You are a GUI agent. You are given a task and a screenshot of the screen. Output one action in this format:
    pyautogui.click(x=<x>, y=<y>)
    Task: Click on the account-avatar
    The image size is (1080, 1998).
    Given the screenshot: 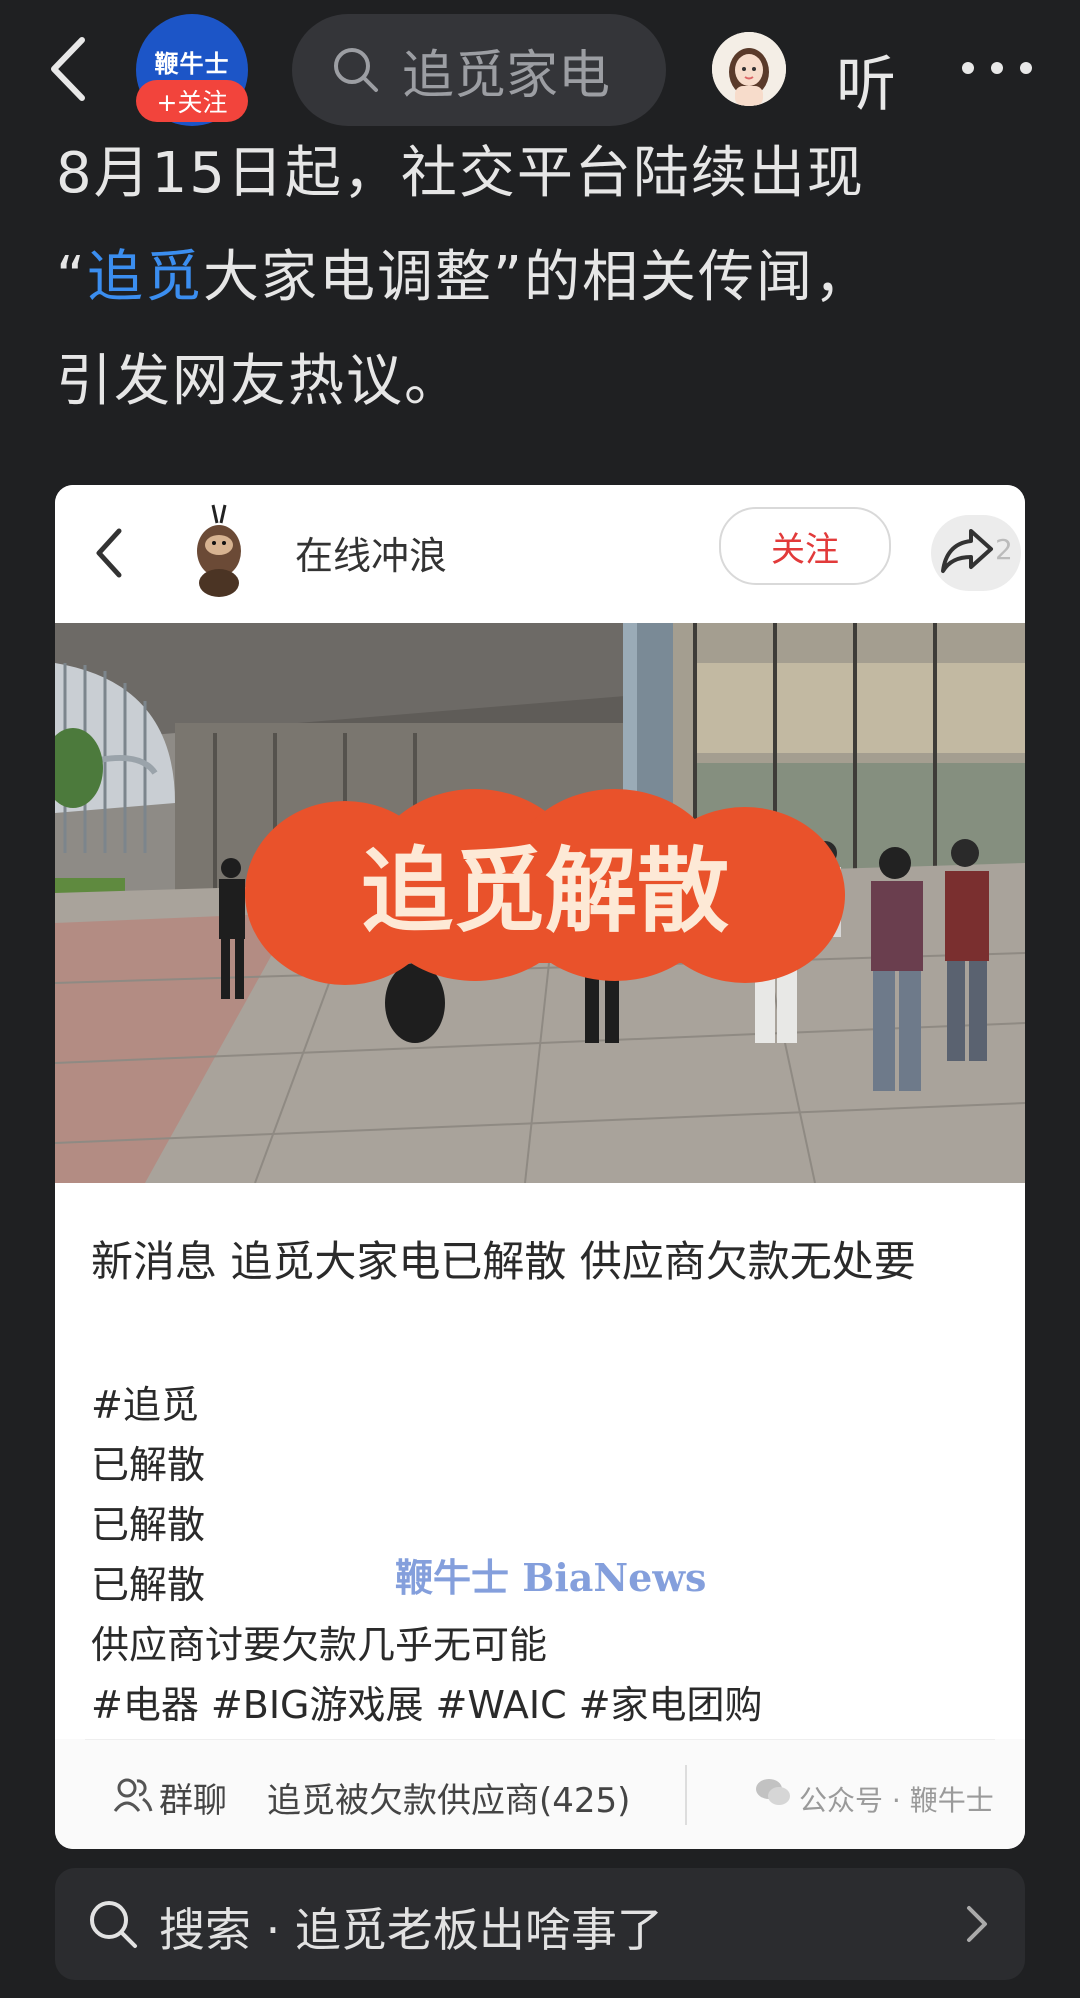 What is the action you would take?
    pyautogui.click(x=219, y=550)
    